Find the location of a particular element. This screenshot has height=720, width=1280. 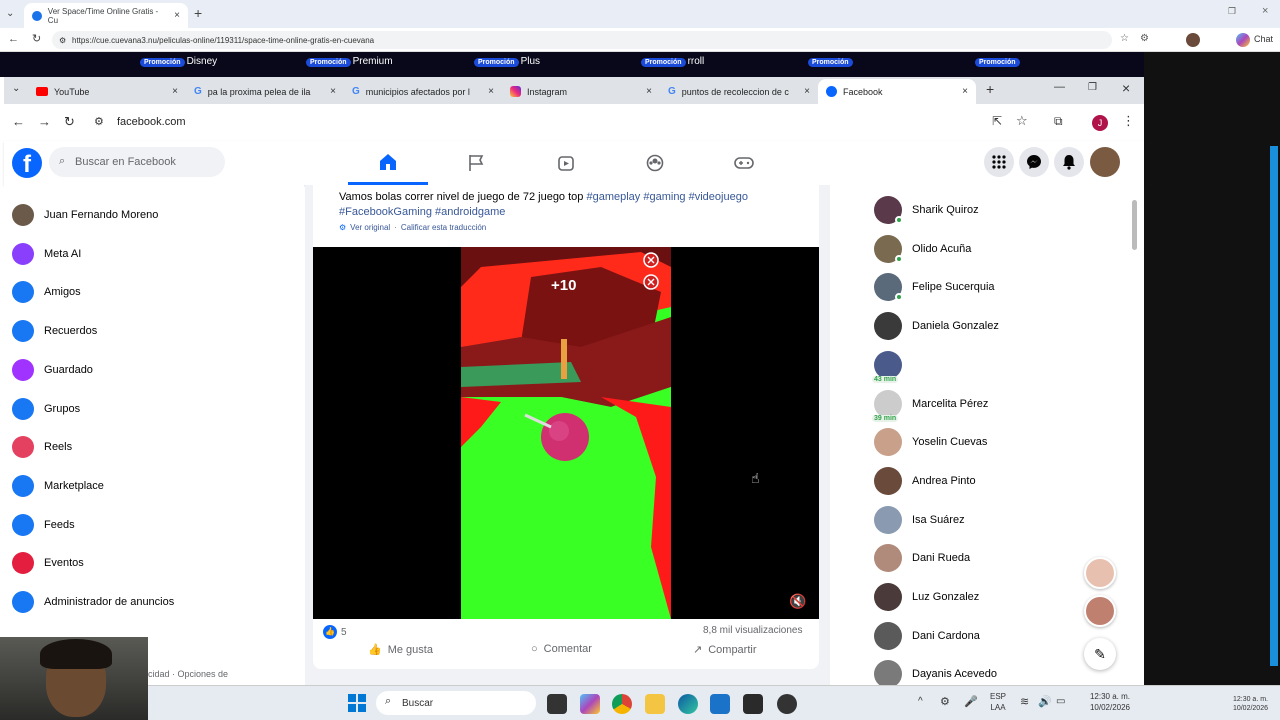

nav-video is located at coordinates (566, 163).